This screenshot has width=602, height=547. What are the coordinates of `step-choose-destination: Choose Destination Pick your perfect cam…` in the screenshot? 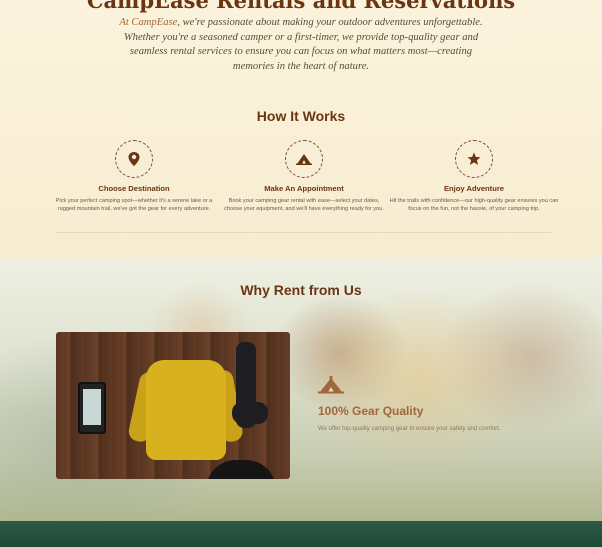 It's located at (134, 177).